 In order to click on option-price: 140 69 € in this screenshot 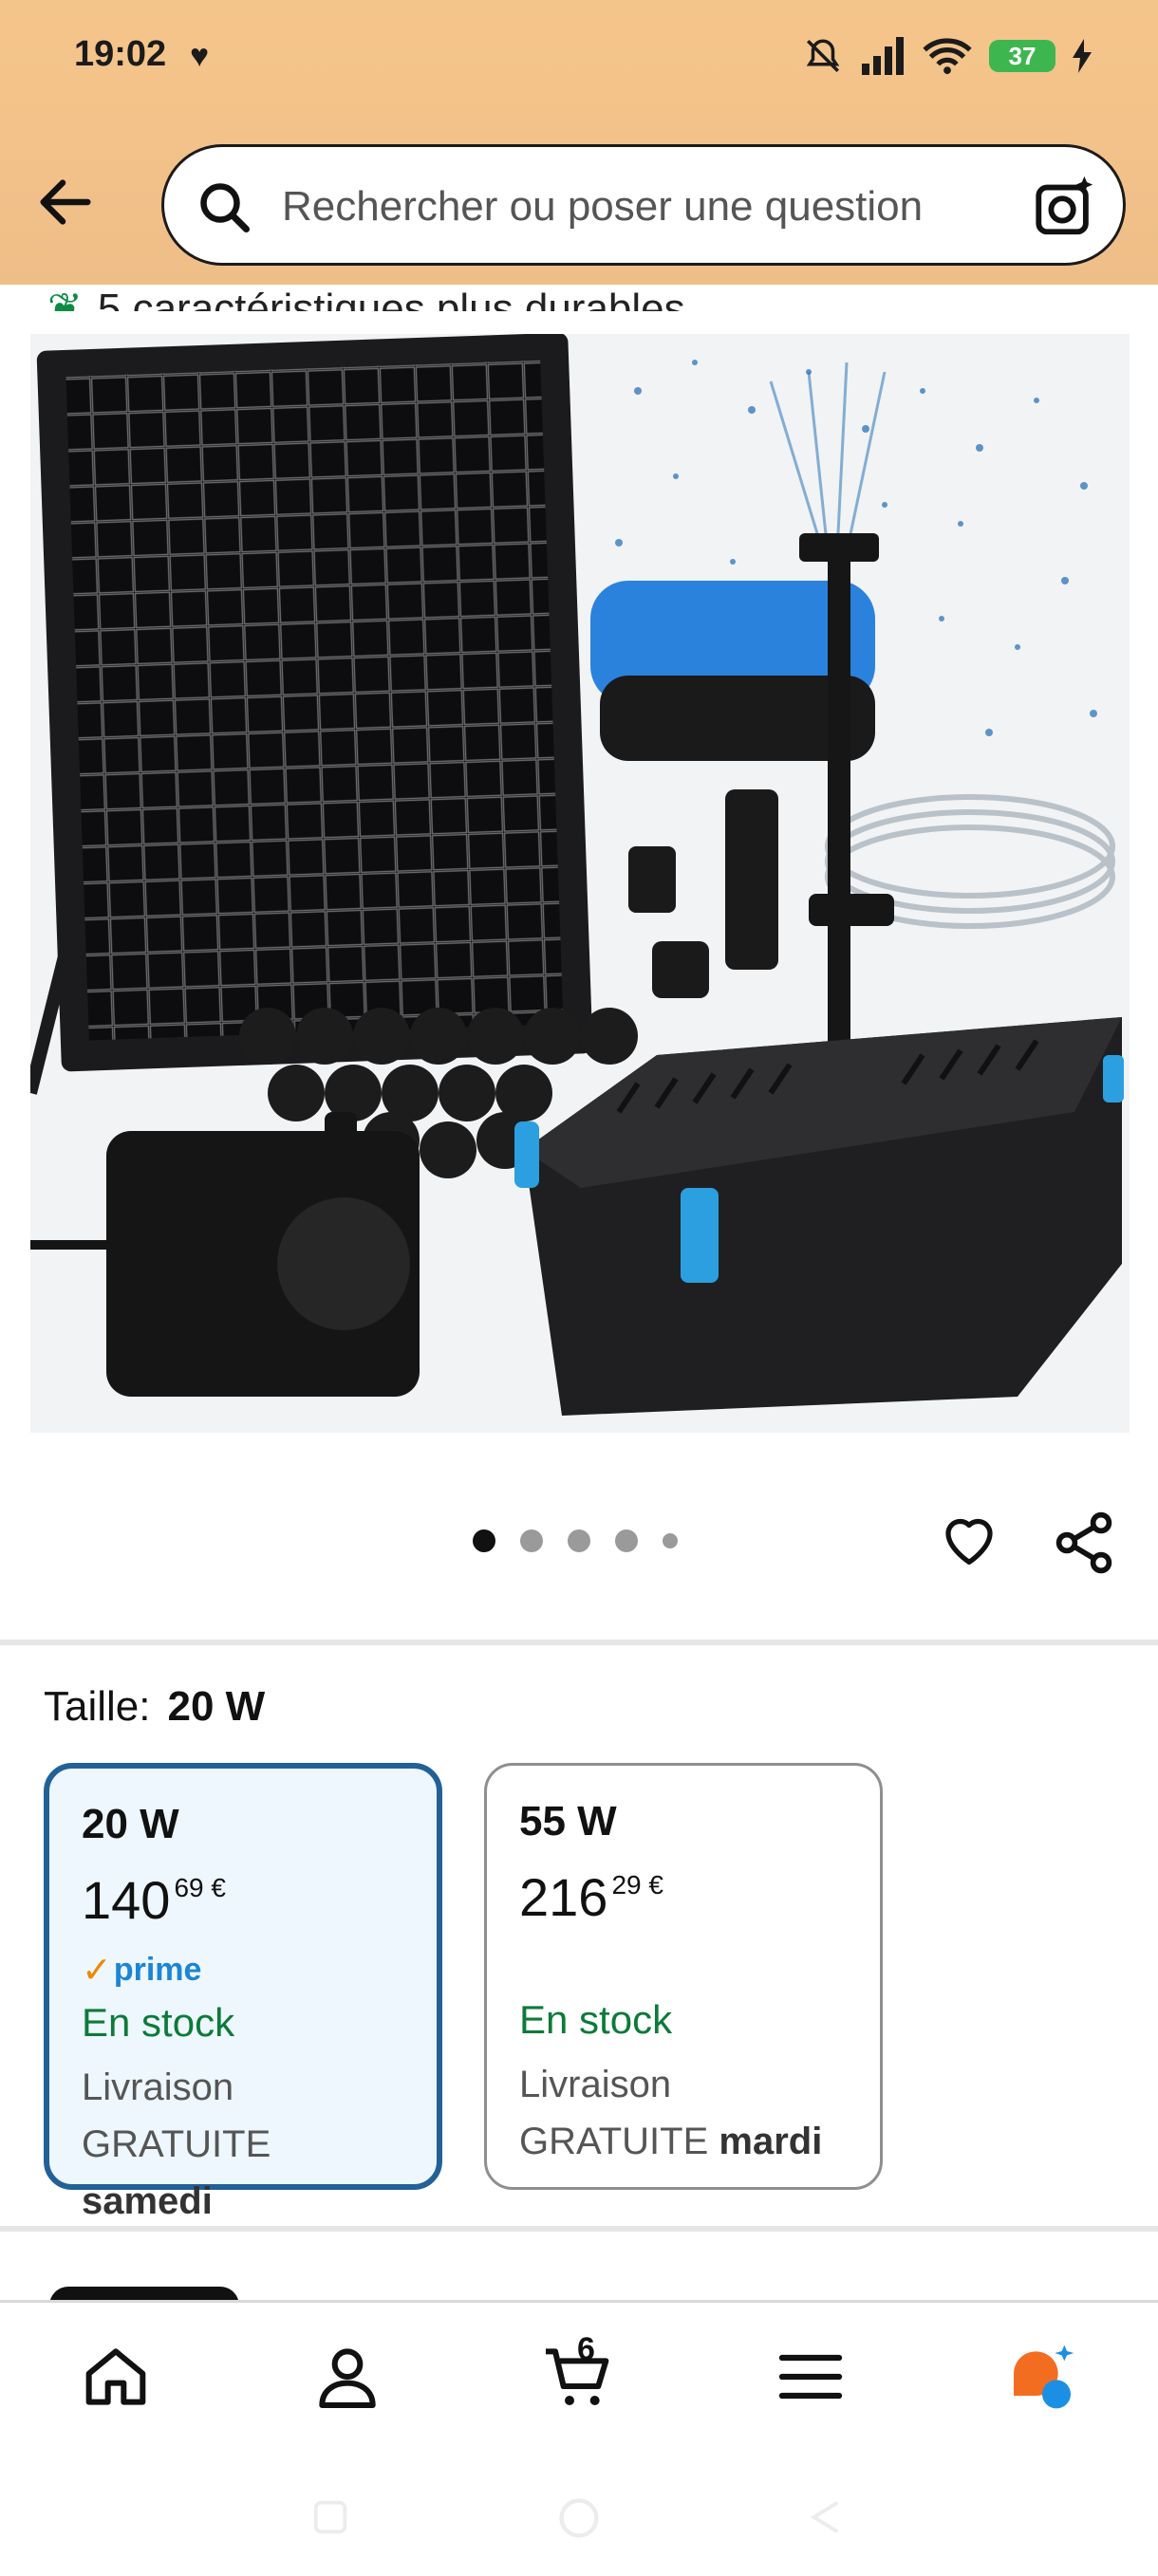, I will do `click(154, 1900)`.